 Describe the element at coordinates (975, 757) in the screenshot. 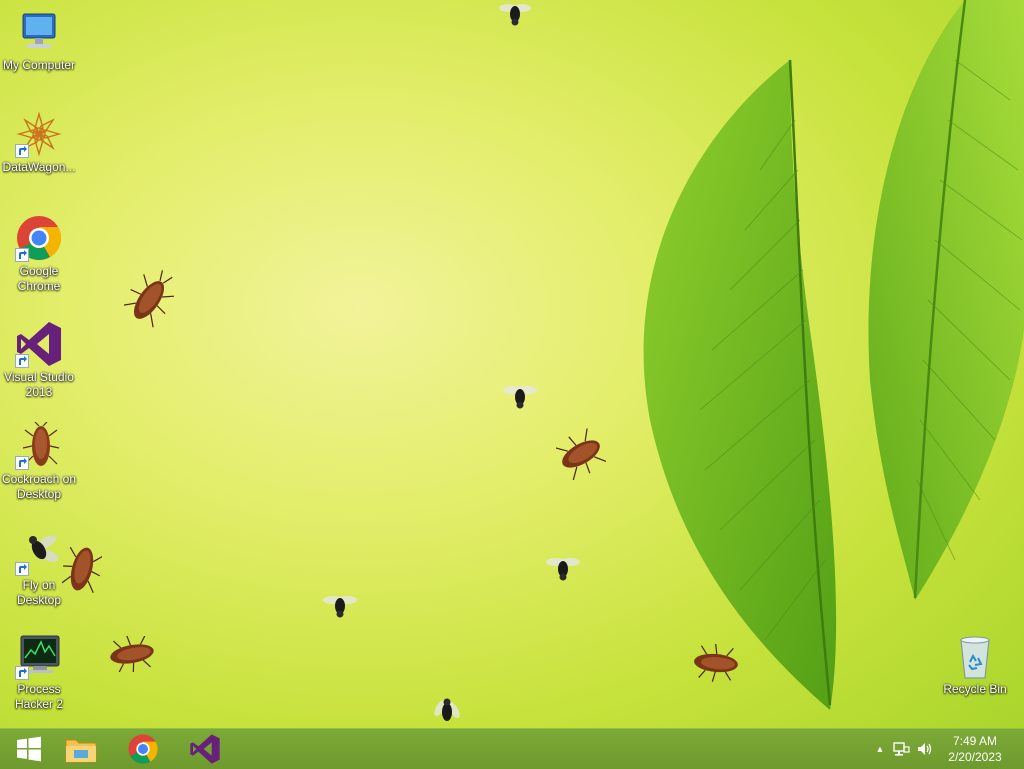

I see `clock-date: 2/20/2023` at that location.